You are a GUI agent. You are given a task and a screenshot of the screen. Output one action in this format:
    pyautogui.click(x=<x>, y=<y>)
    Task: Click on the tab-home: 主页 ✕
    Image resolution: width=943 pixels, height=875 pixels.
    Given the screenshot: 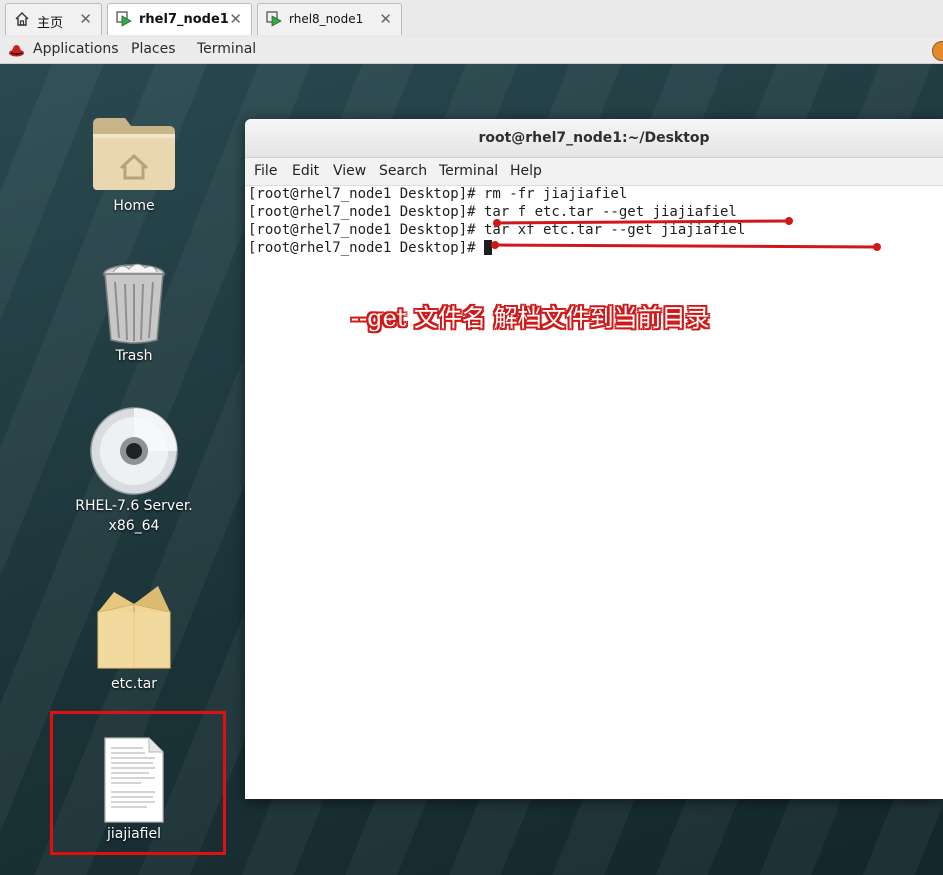 What is the action you would take?
    pyautogui.click(x=53, y=19)
    